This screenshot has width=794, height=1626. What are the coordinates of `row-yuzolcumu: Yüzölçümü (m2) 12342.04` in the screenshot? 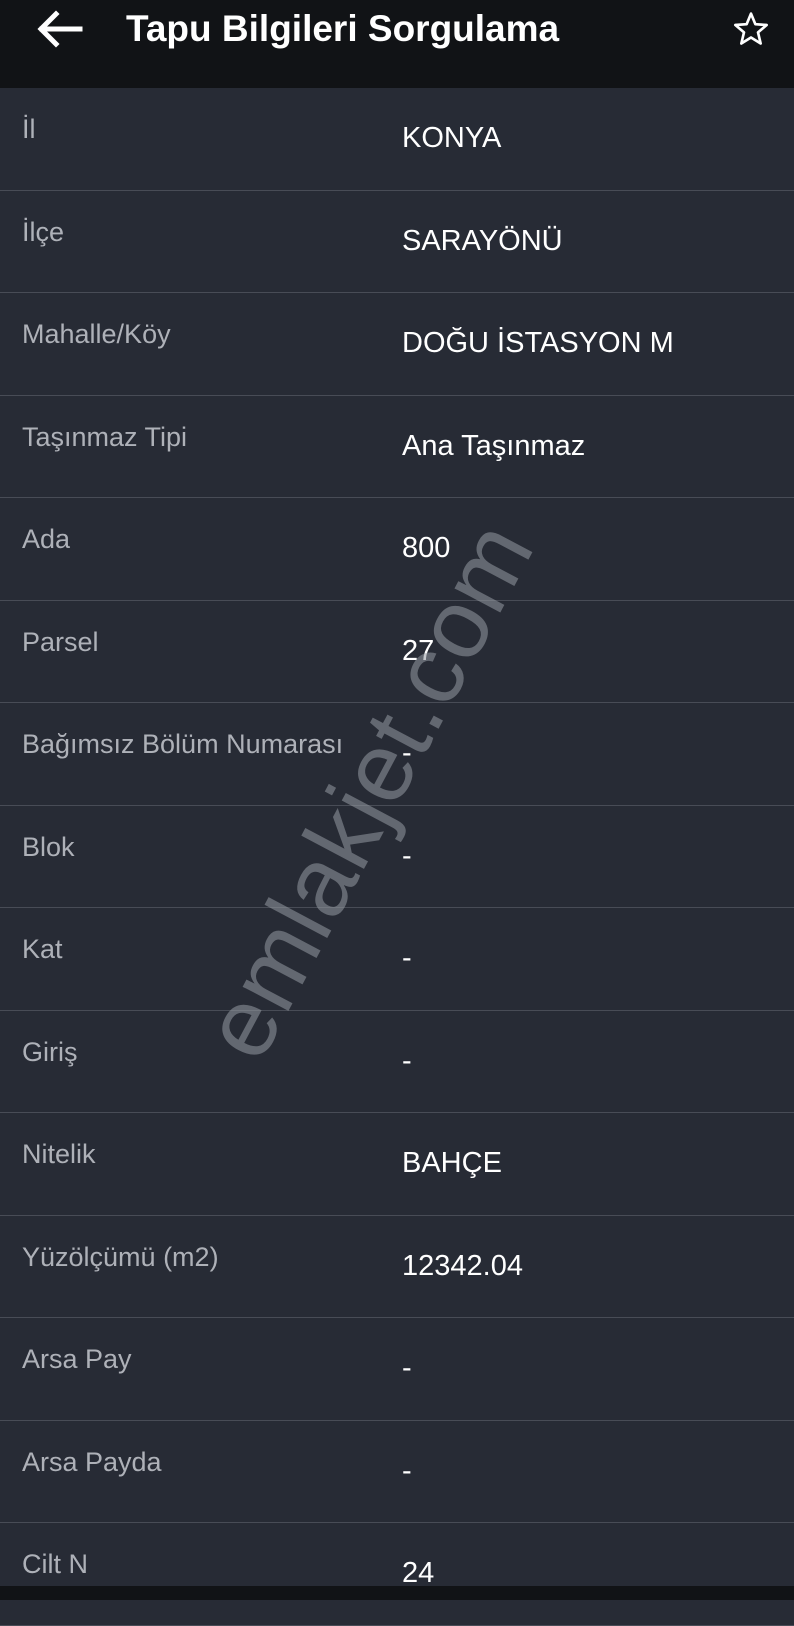 It's located at (397, 1267).